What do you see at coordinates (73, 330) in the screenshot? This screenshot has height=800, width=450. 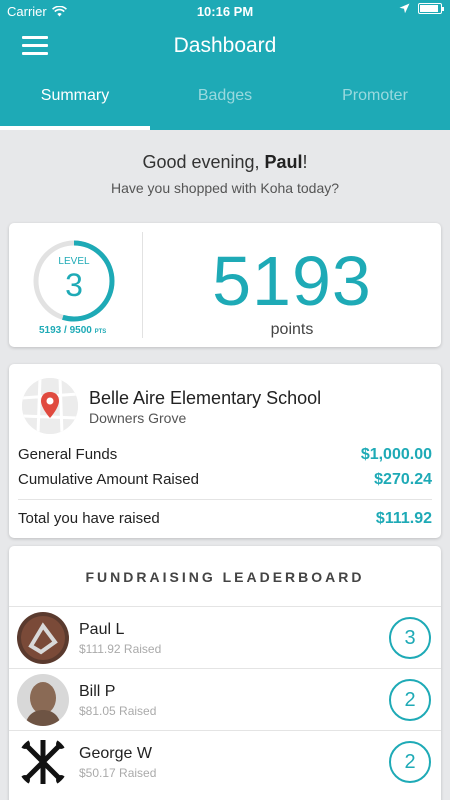 I see `level-points-progress: 5193 / 9500 PTS` at bounding box center [73, 330].